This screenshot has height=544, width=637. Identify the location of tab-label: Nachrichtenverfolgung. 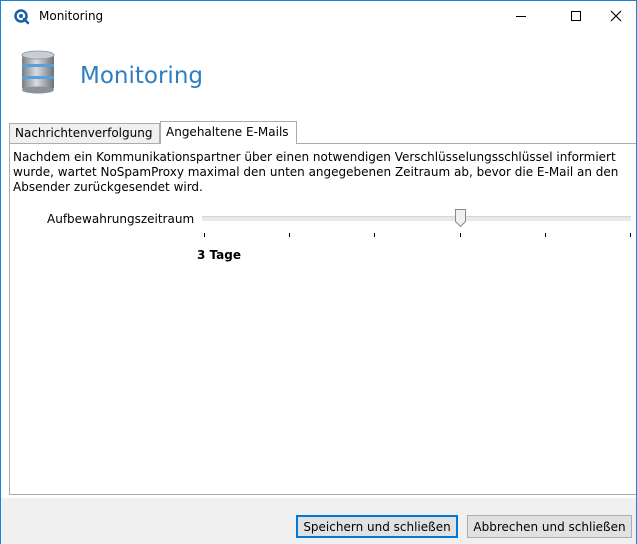
(84, 133).